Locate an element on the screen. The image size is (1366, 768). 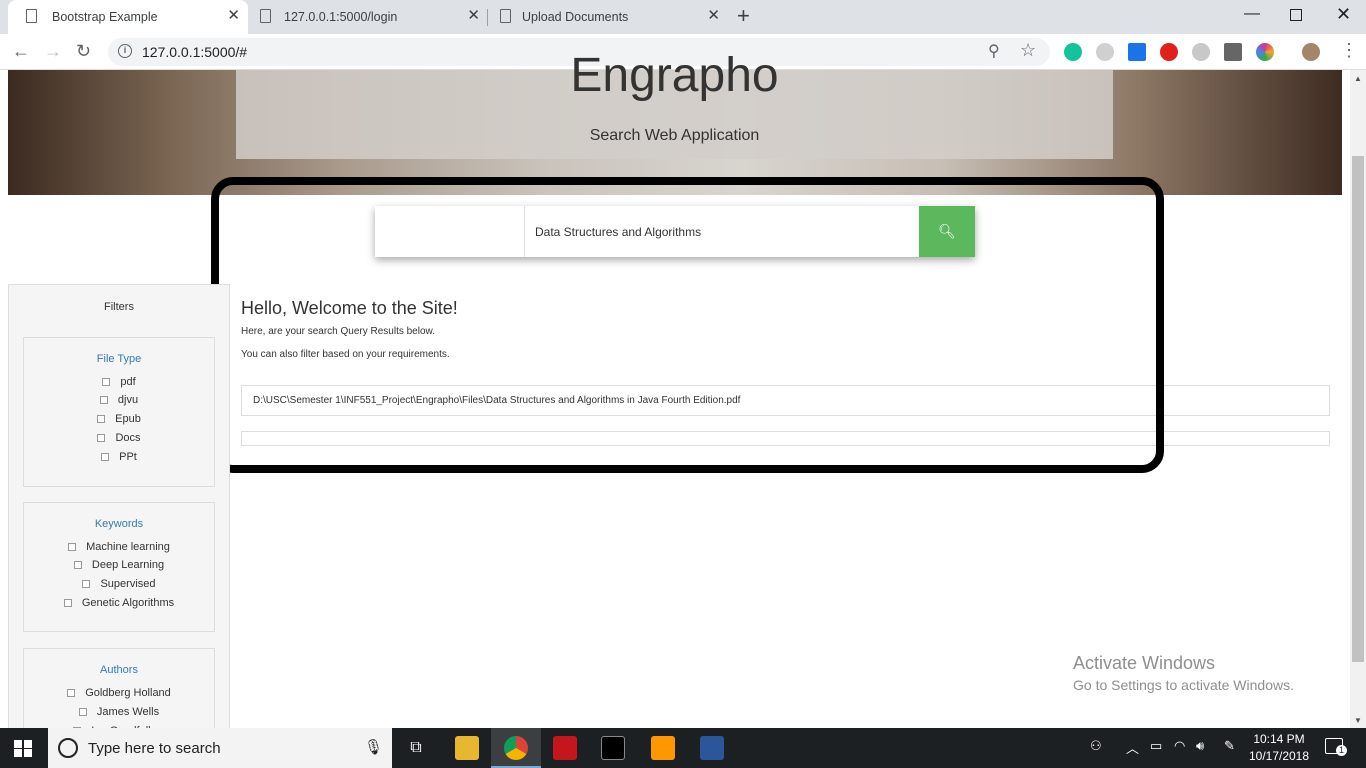
scroll-up-arrow-icon: ▲ is located at coordinates (1358, 78).